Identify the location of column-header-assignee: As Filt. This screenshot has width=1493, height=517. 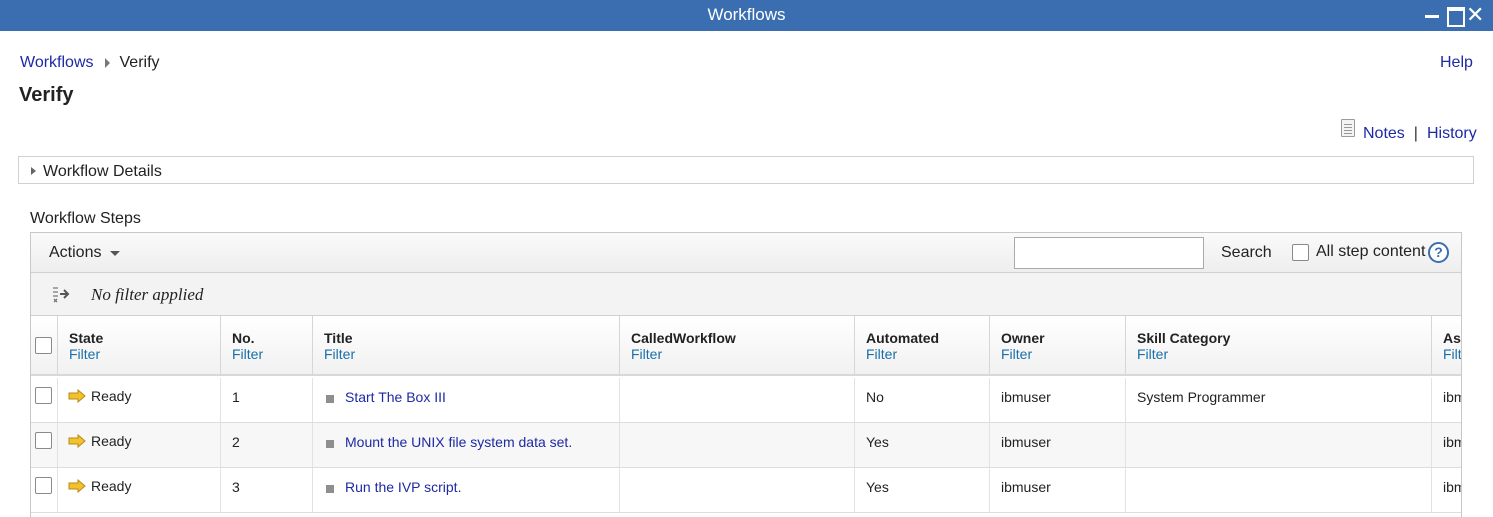
(1446, 346).